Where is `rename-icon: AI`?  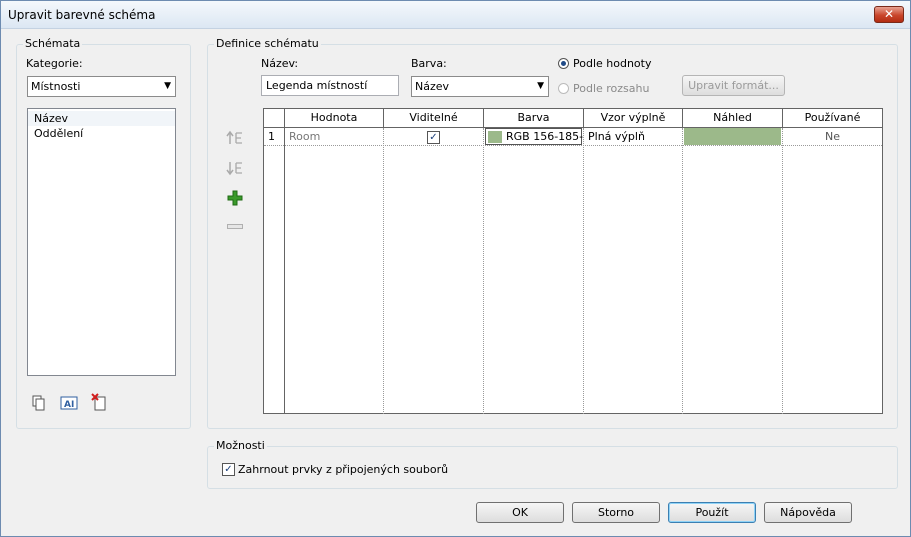
rename-icon: AI is located at coordinates (69, 403).